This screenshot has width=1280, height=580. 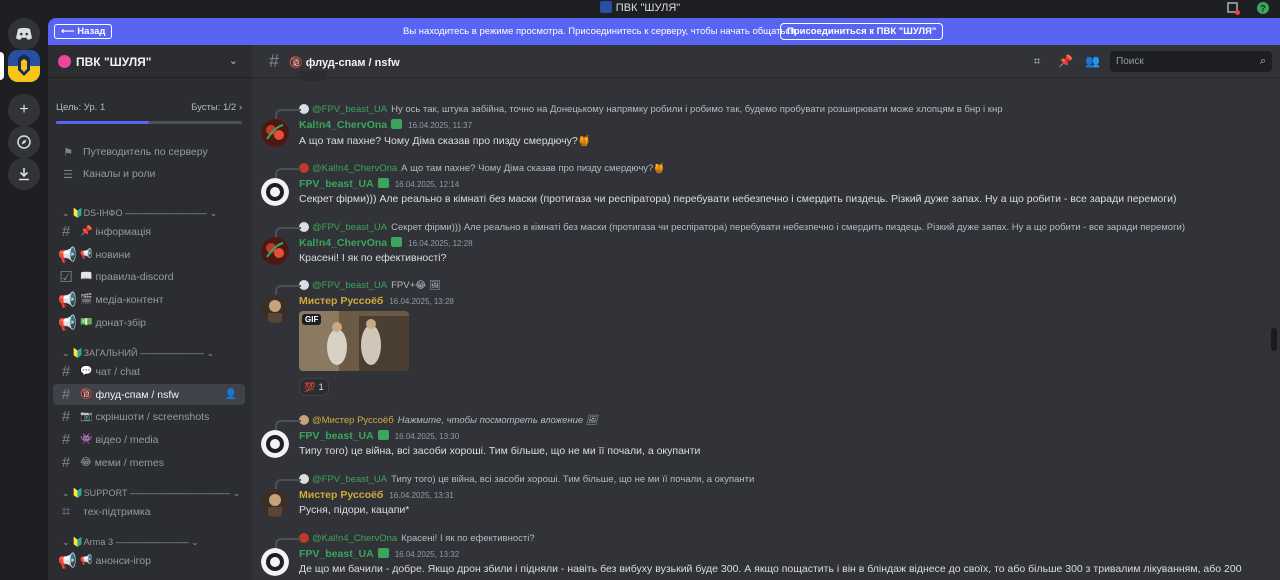 What do you see at coordinates (336, 436) in the screenshot?
I see `author-name: FPV_beast_UA` at bounding box center [336, 436].